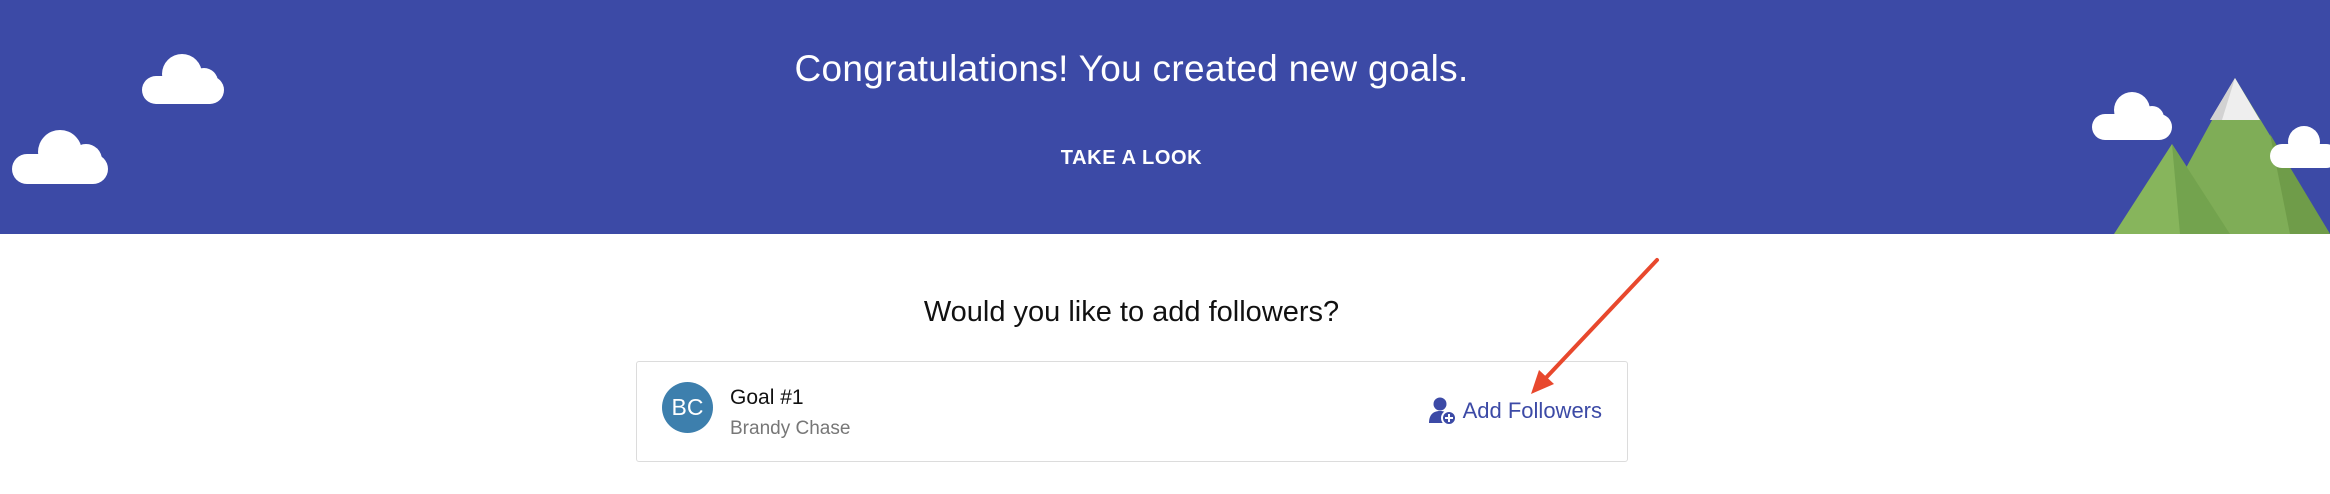  I want to click on add-followers-button: Add Followers, so click(1515, 411).